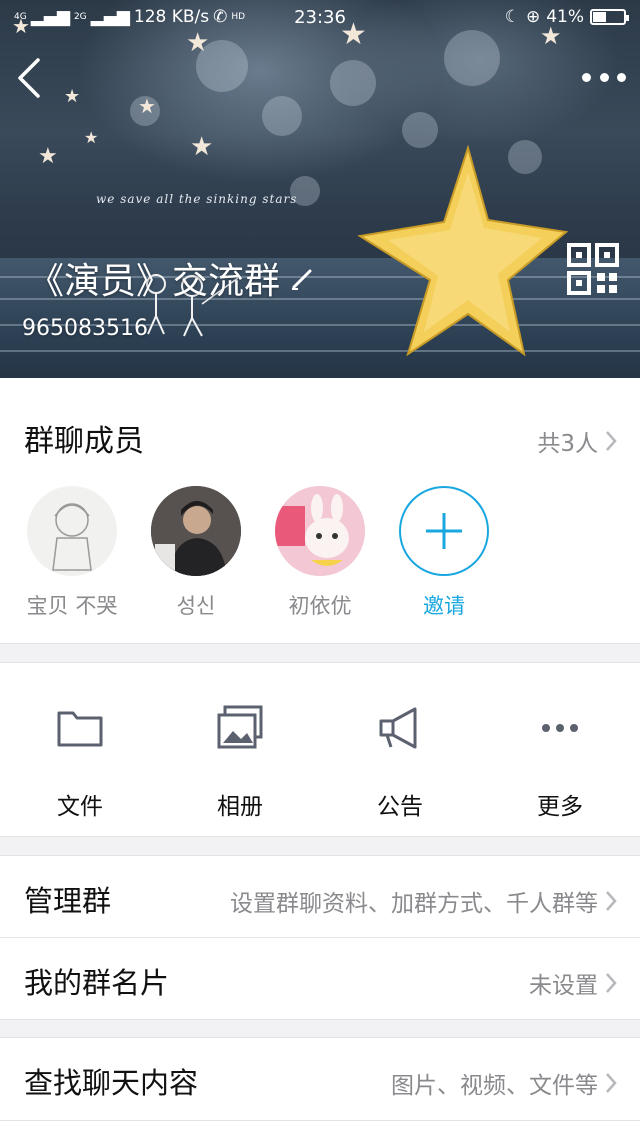  I want to click on member-item: 初依优, so click(320, 553).